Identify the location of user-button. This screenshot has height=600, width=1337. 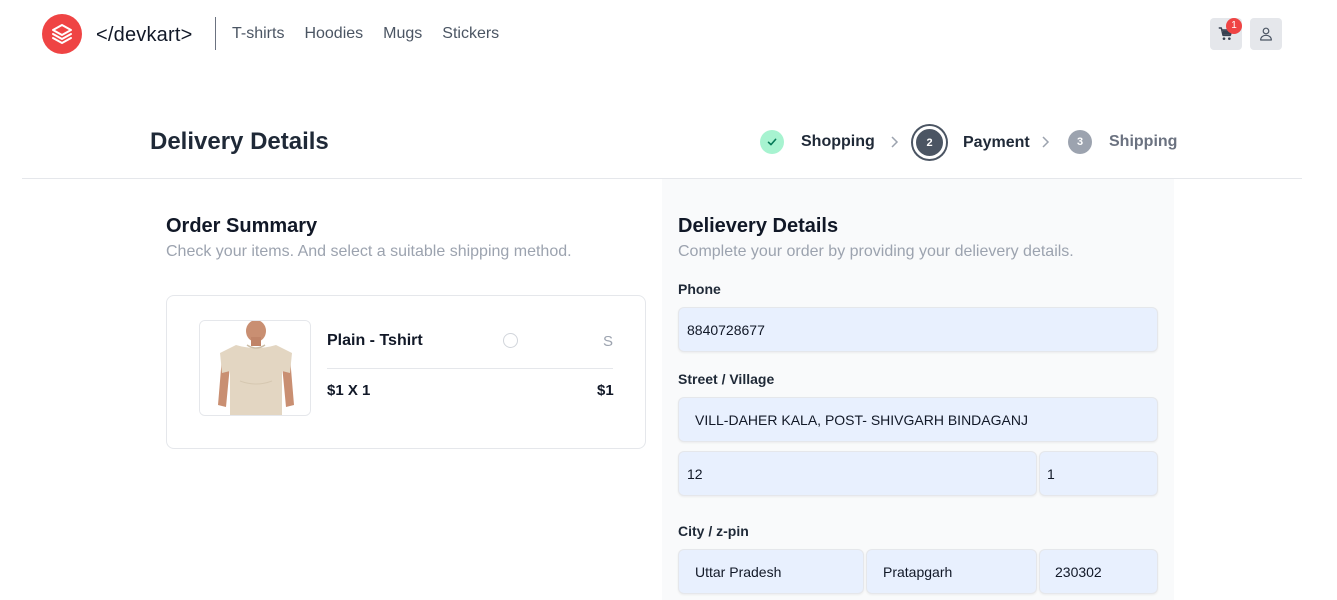
(1266, 34).